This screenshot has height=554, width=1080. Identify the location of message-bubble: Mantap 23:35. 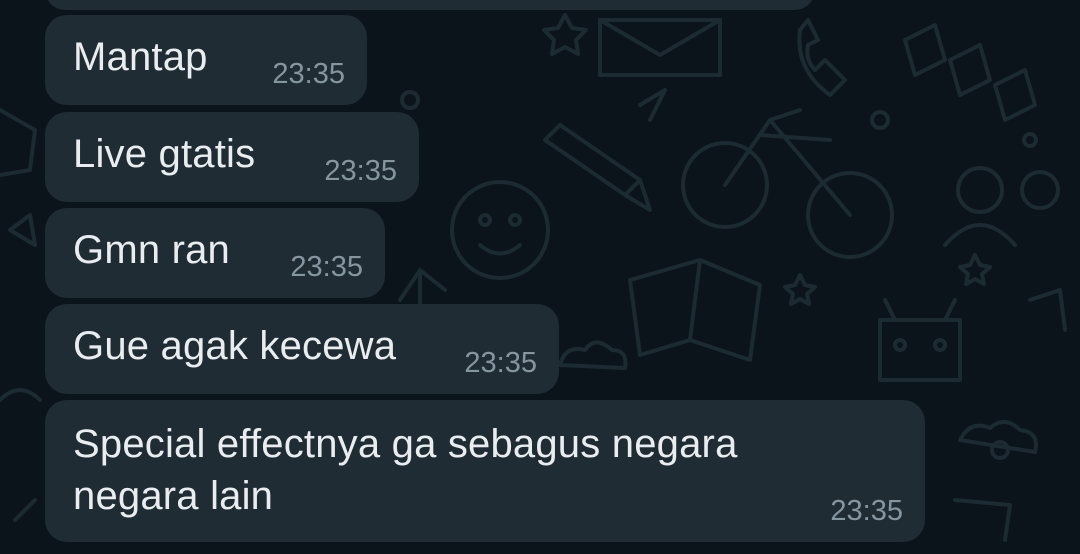
(206, 60).